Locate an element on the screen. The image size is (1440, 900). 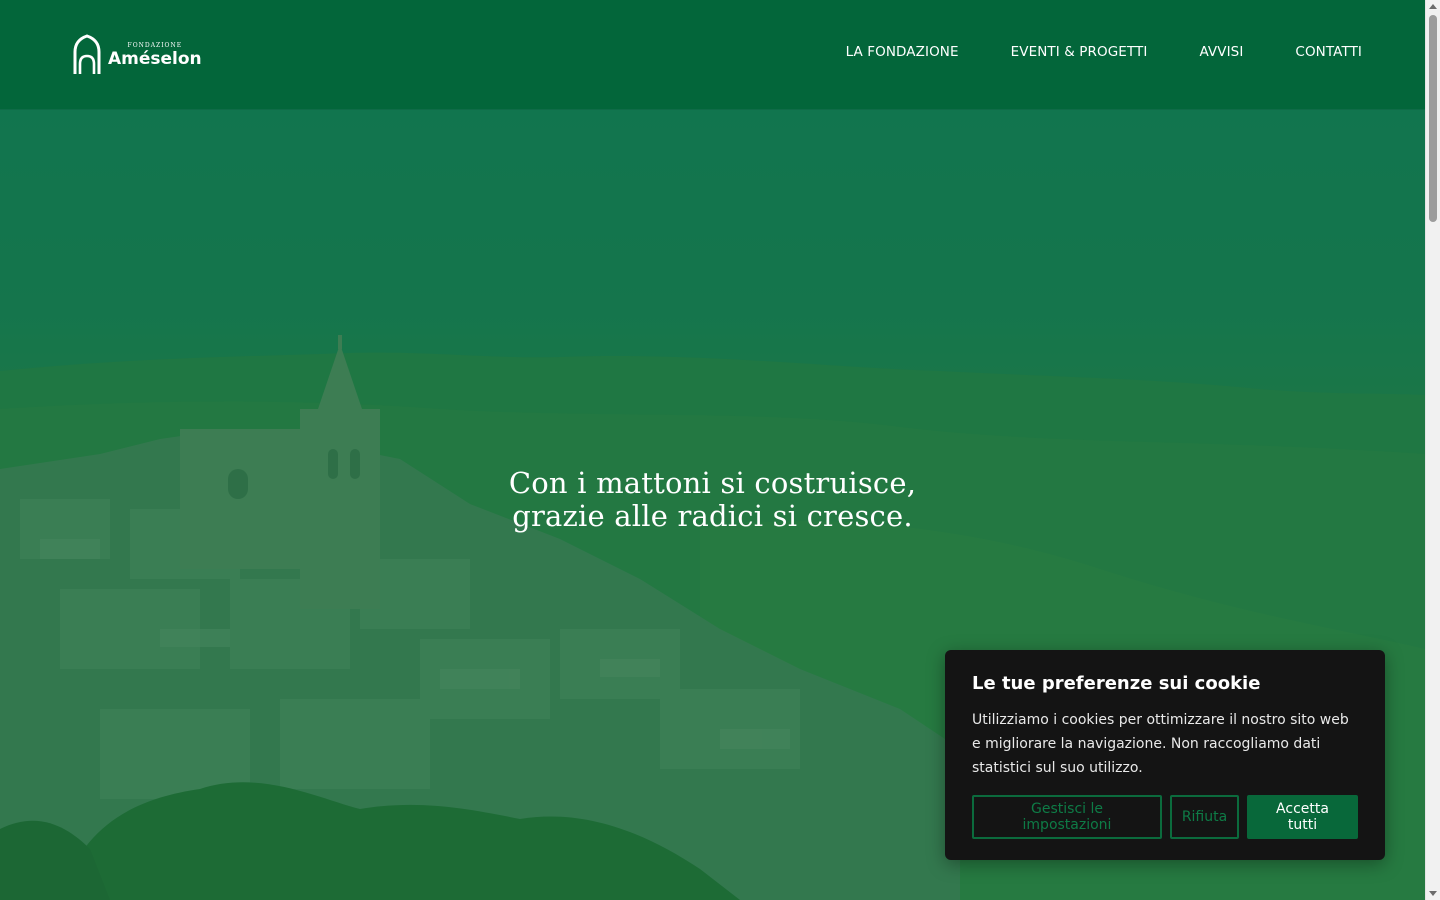
page-scrollbar is located at coordinates (1432, 450).